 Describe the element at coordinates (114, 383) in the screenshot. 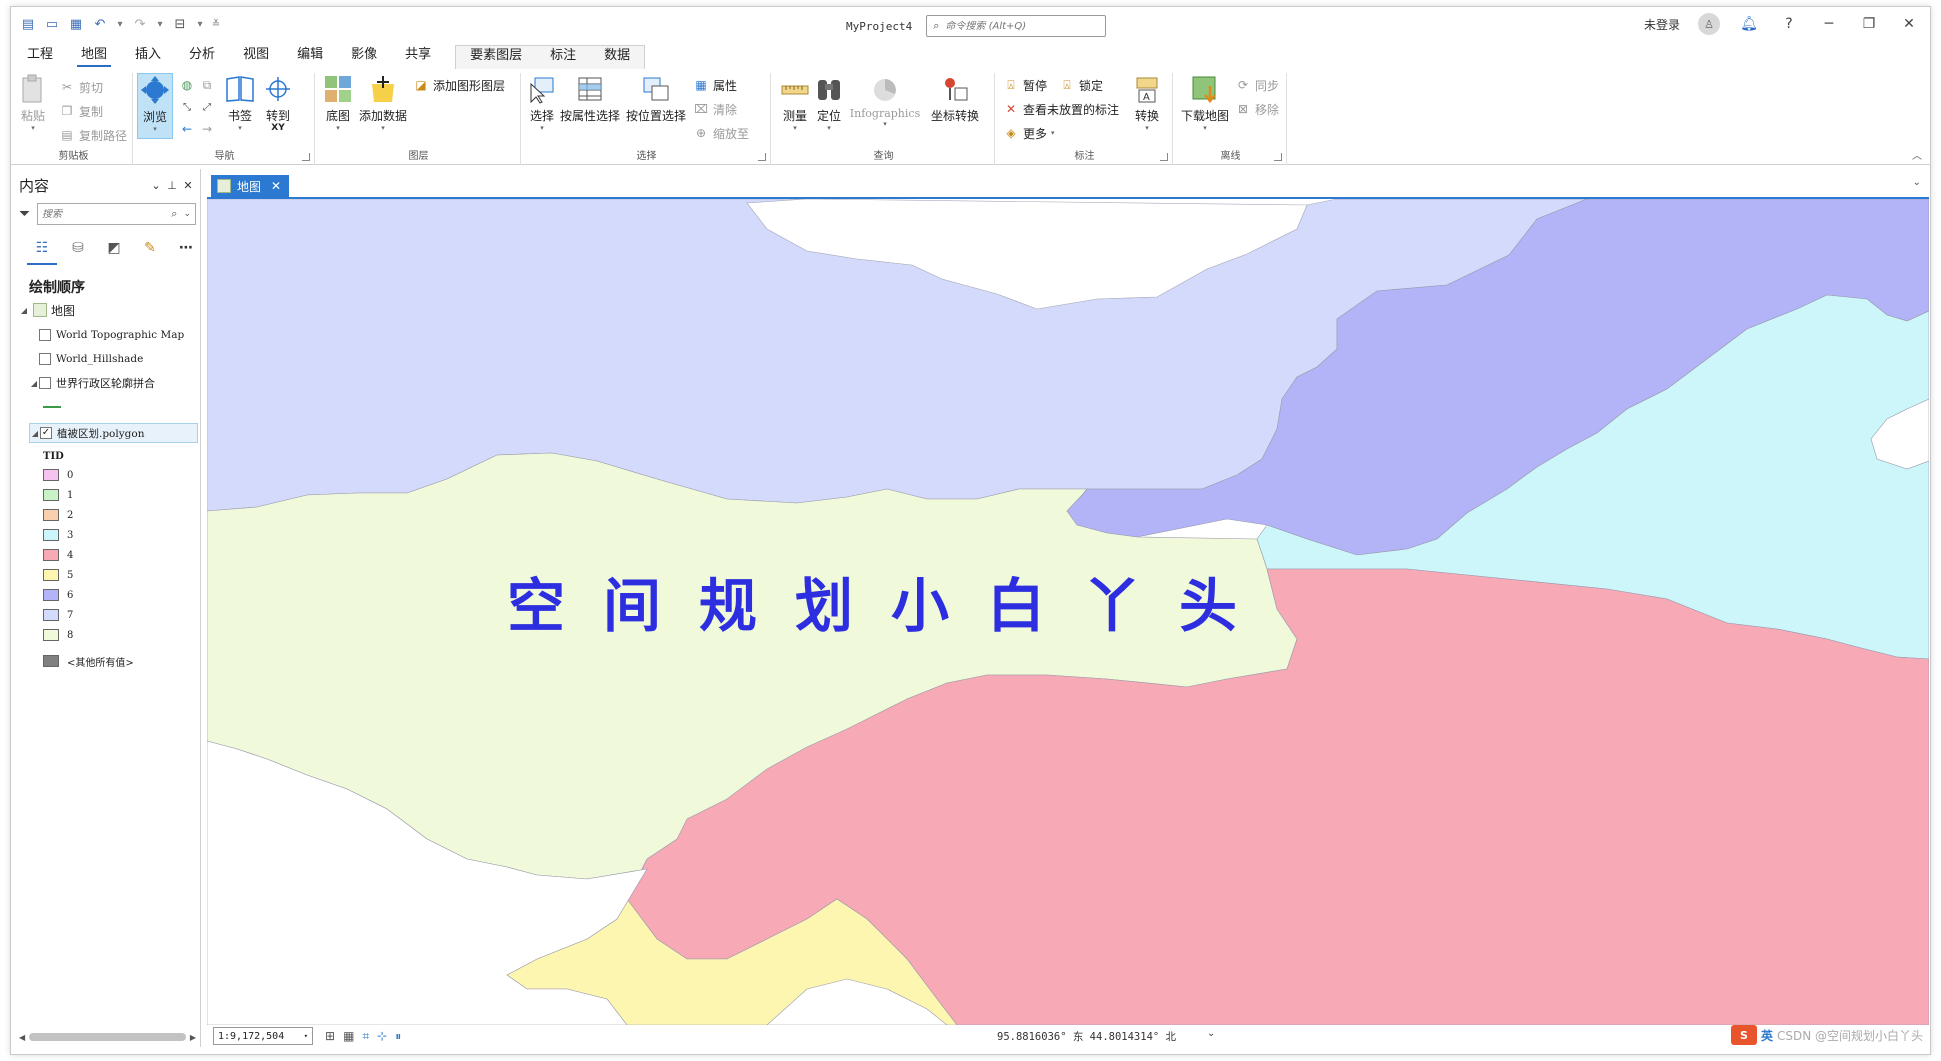

I see `layer-row: ◢ 世界行政区轮廓拼合` at that location.